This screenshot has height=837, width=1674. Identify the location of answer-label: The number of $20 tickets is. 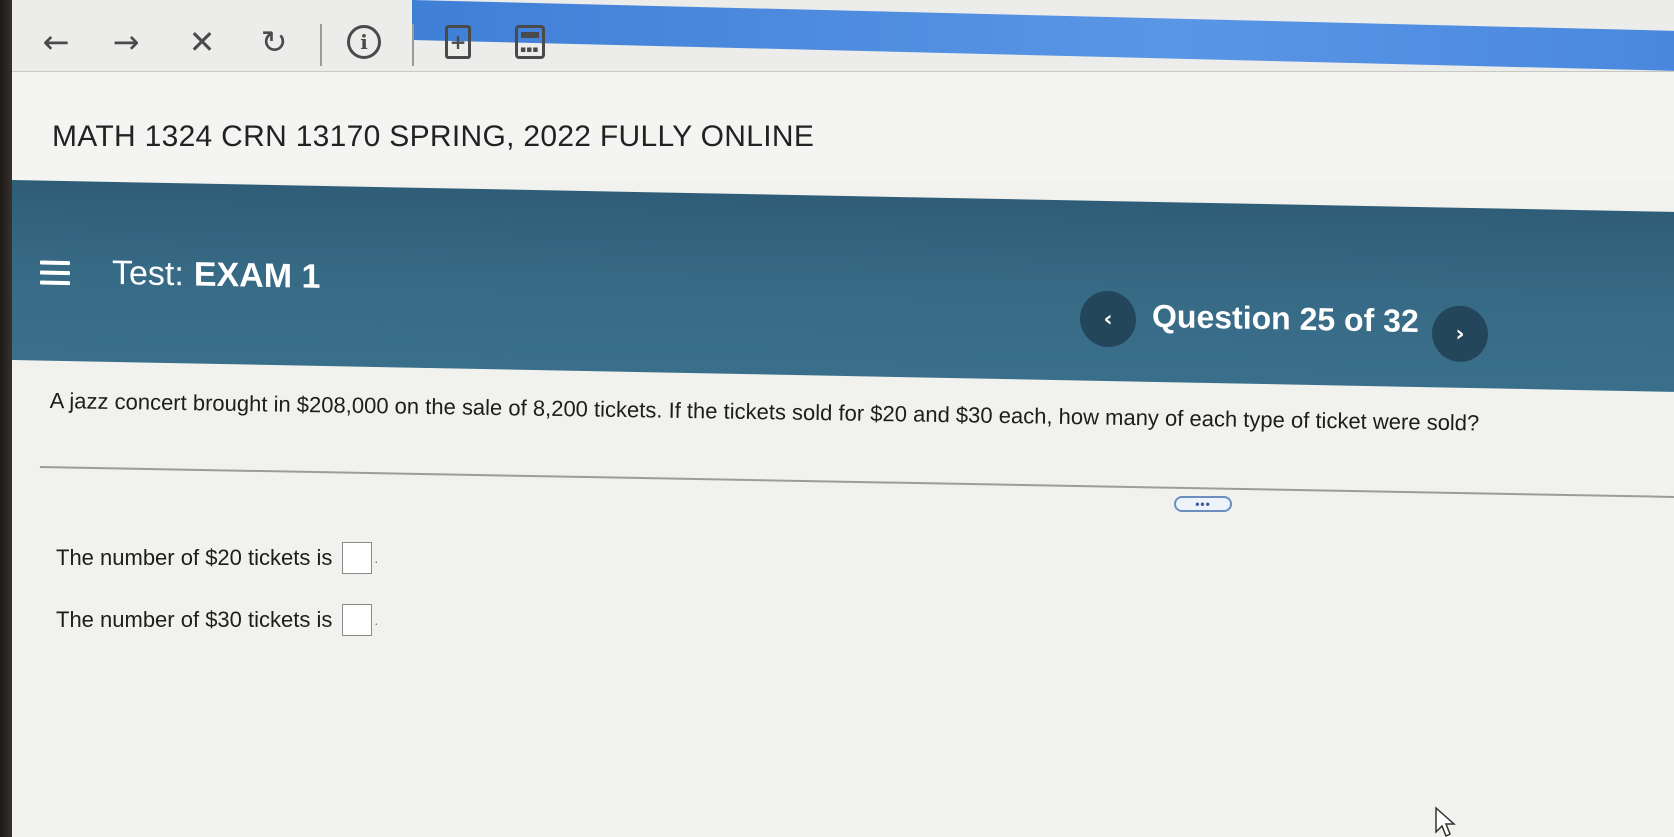
(194, 557).